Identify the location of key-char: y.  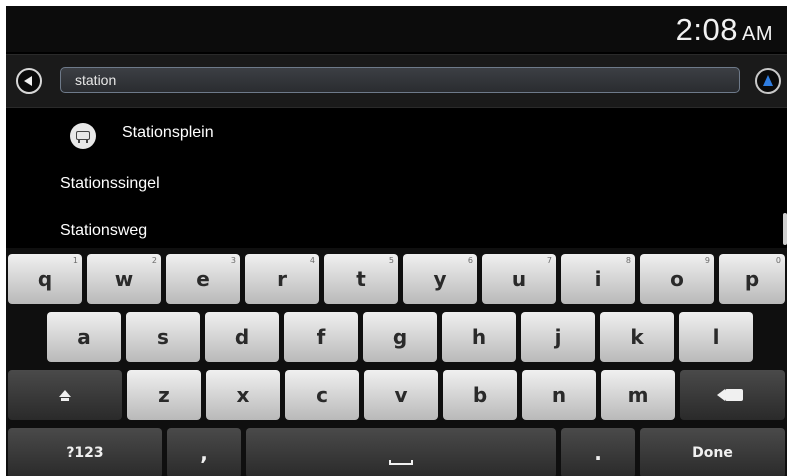
(440, 279).